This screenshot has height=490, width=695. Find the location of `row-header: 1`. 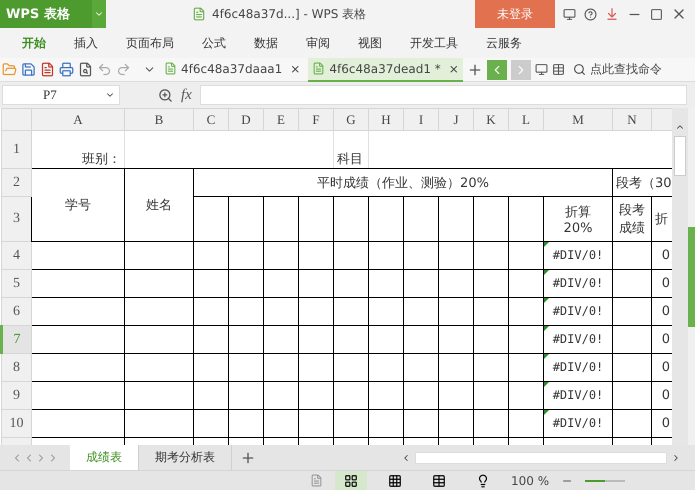

row-header: 1 is located at coordinates (17, 149).